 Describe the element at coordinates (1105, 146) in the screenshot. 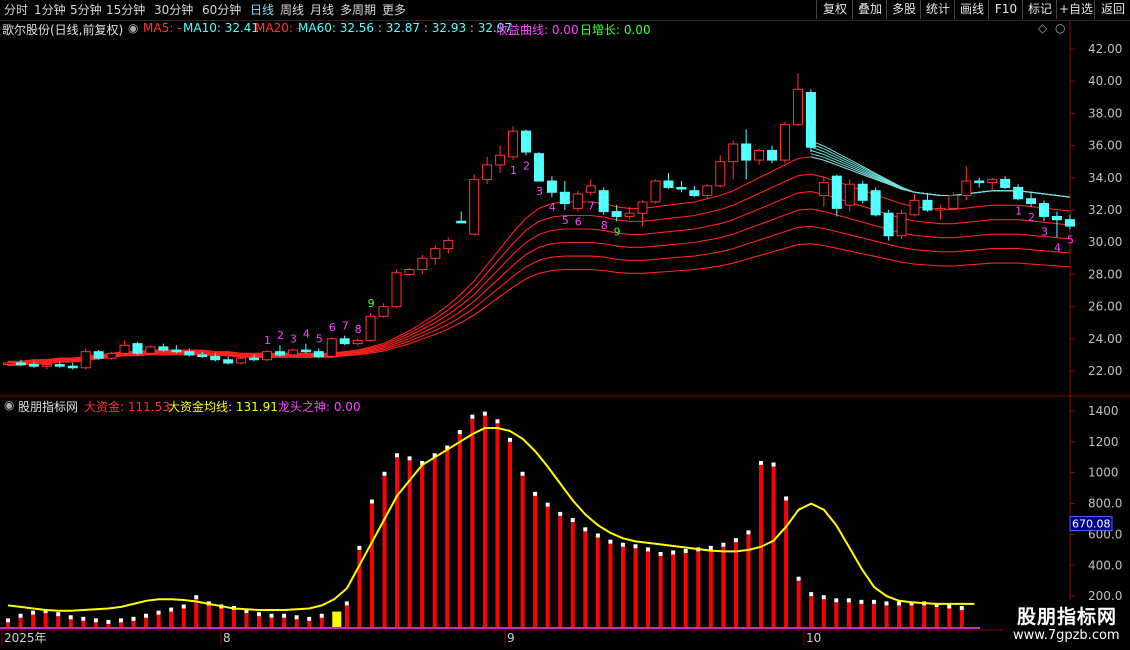

I see `upper-tick-label: 36.00` at that location.